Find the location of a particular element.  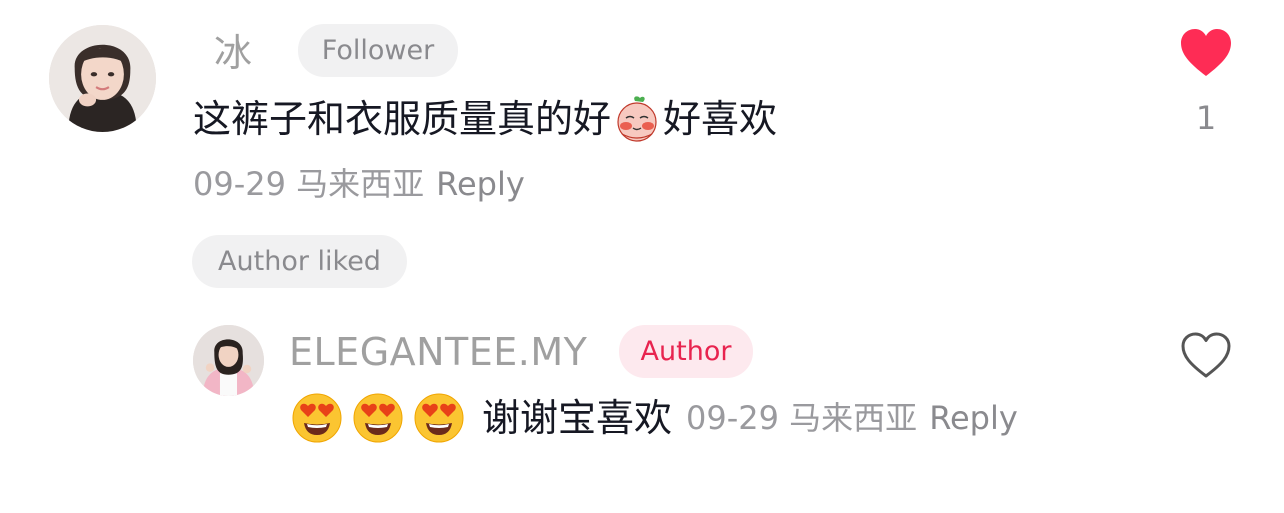

heart-outline-icon is located at coordinates (1206, 355).